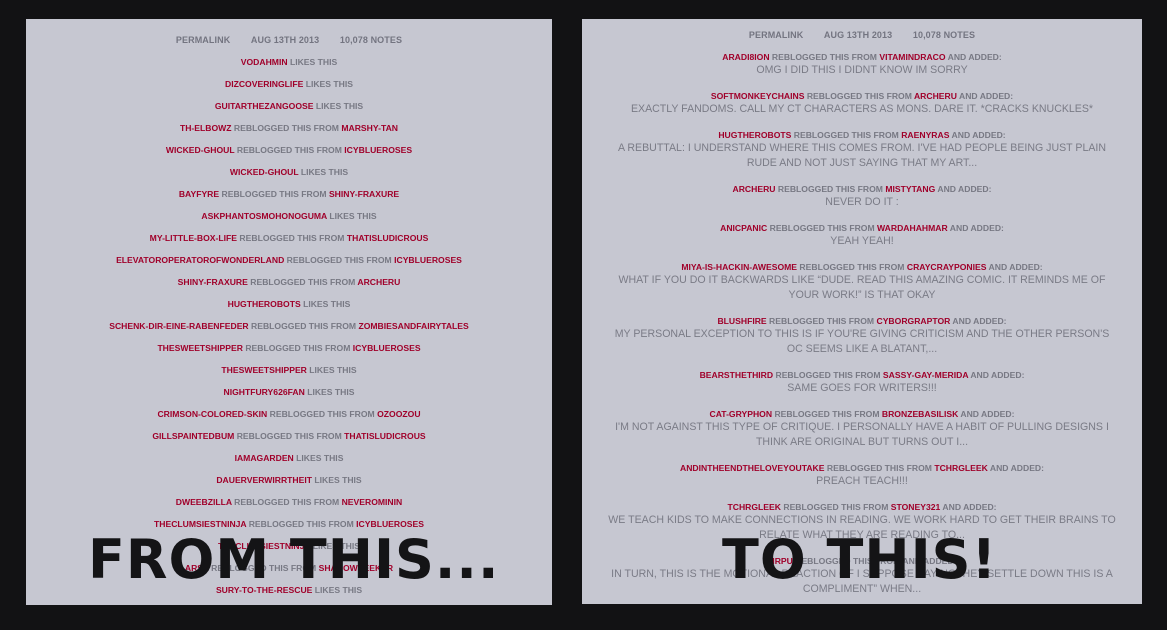 This screenshot has height=630, width=1167. Describe the element at coordinates (925, 135) in the screenshot. I see `note-source-link: RAENYRAS` at that location.